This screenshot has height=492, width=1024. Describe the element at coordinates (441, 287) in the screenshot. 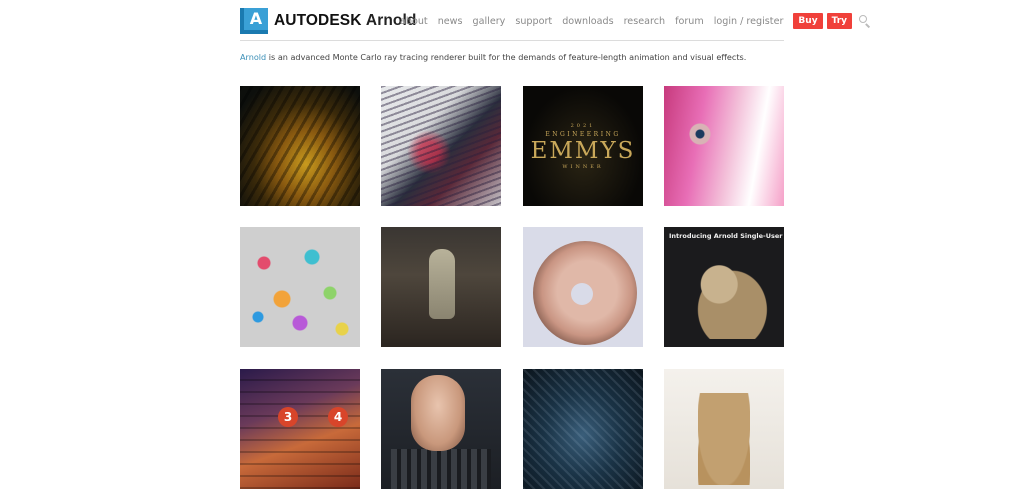

I see `gallery-image-alien-character` at that location.